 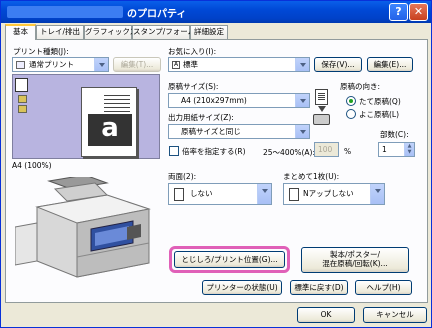 What do you see at coordinates (214, 100) in the screenshot?
I see `original-size-value: A4 (210x297mm)` at bounding box center [214, 100].